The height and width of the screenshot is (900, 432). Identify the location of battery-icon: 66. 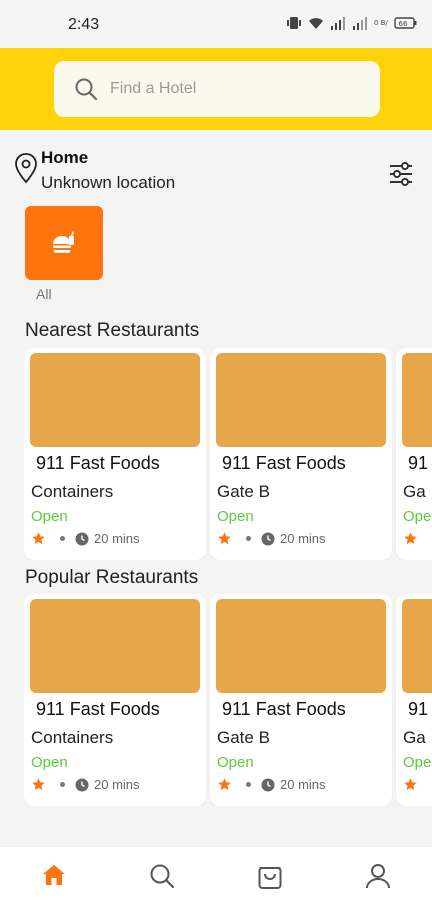
(405, 23).